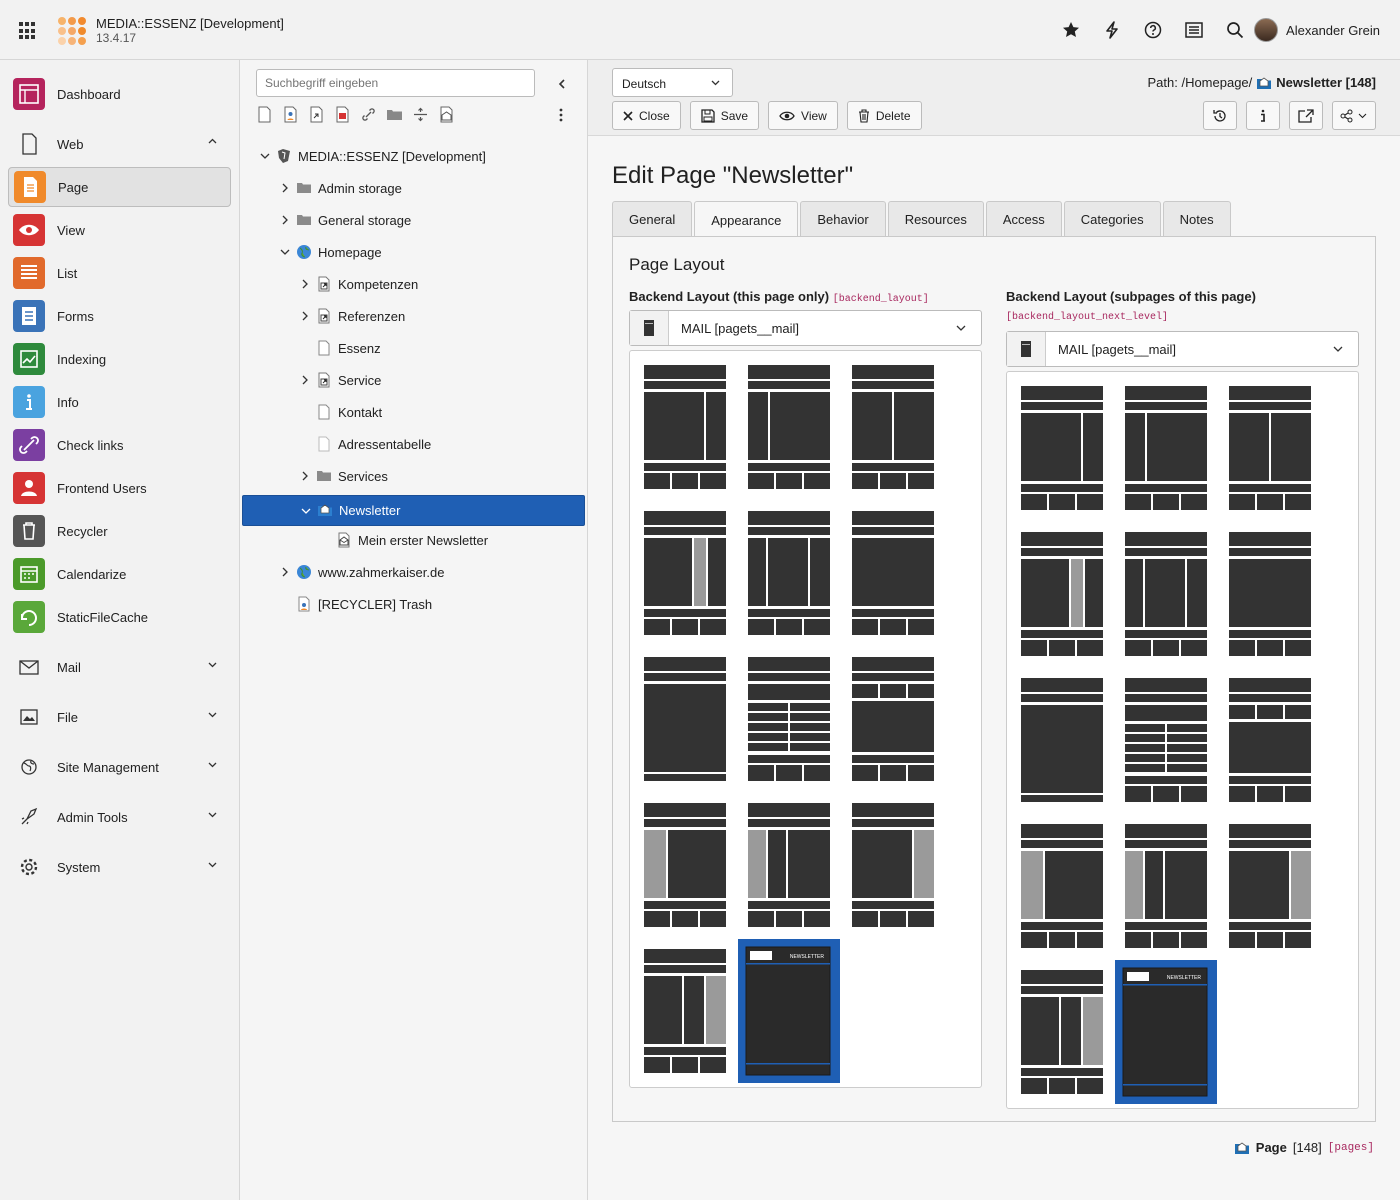 The width and height of the screenshot is (1400, 1200). Describe the element at coordinates (119, 402) in the screenshot. I see `module-info: Info` at that location.